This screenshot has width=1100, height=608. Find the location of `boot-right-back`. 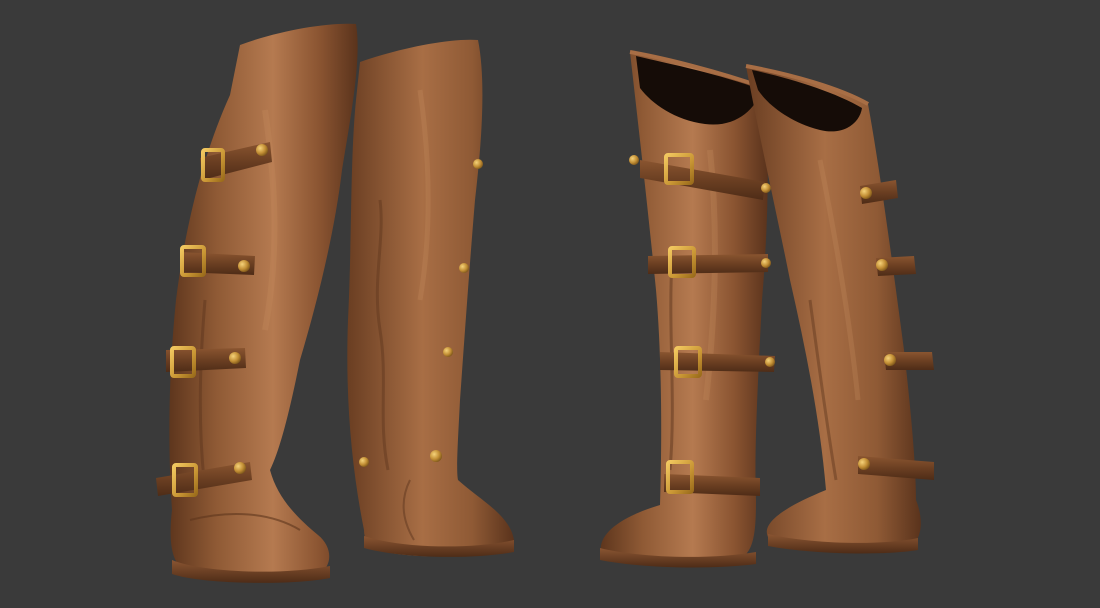

boot-right-back is located at coordinates (839, 309).